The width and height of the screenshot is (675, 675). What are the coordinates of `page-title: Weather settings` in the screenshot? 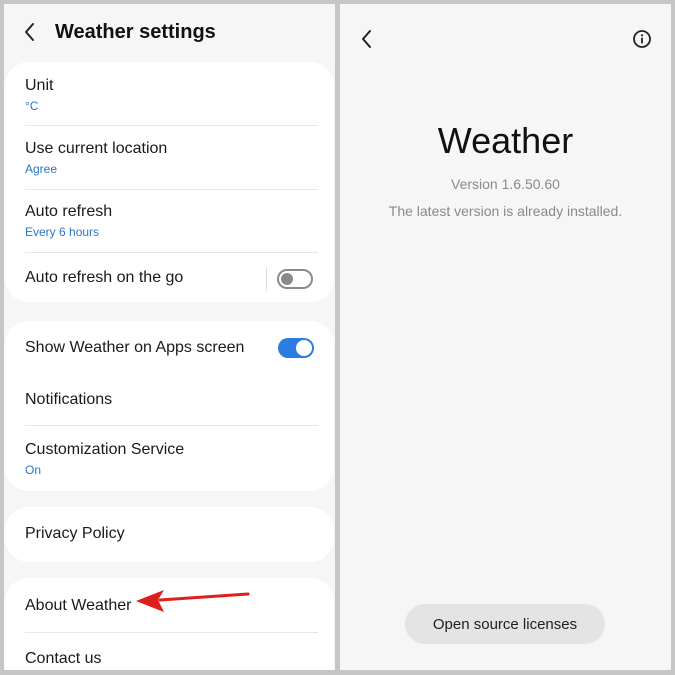 It's located at (135, 32).